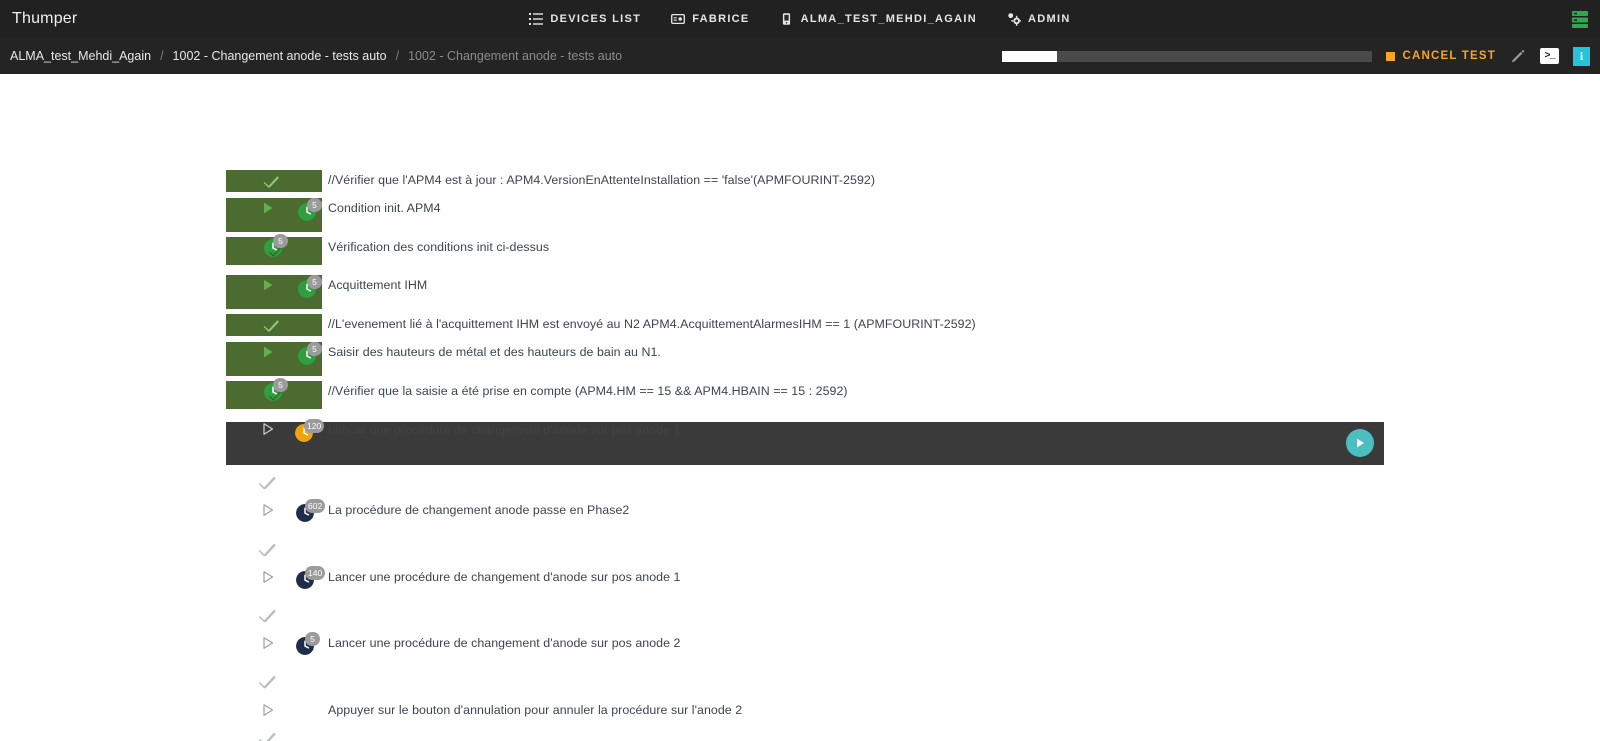 Image resolution: width=1600 pixels, height=741 pixels. I want to click on nav-item-alma-test-mehdi-again: ALMA_TEST_MEHDI_AGAIN, so click(878, 19).